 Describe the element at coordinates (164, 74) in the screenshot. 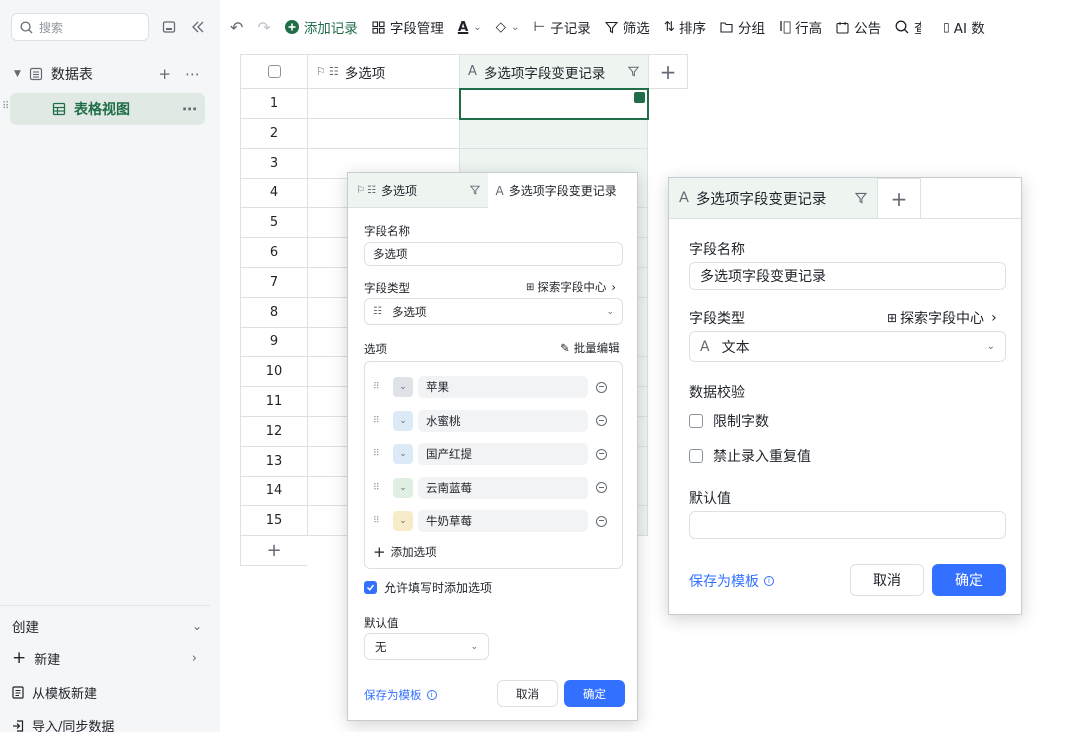

I see `add-icon: +` at that location.